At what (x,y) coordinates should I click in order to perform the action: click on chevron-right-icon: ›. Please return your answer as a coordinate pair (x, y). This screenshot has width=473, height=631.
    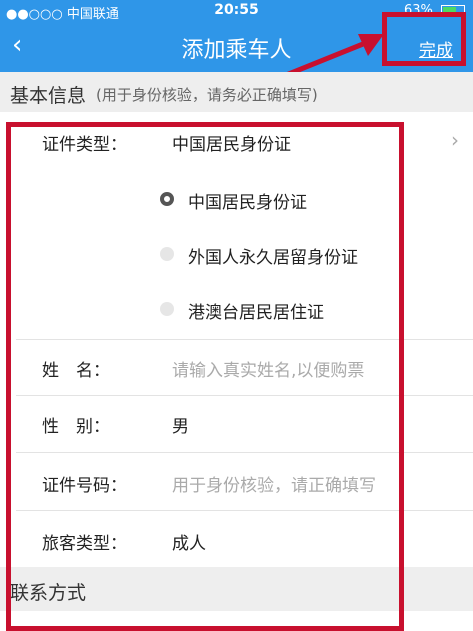
    Looking at the image, I should click on (455, 140).